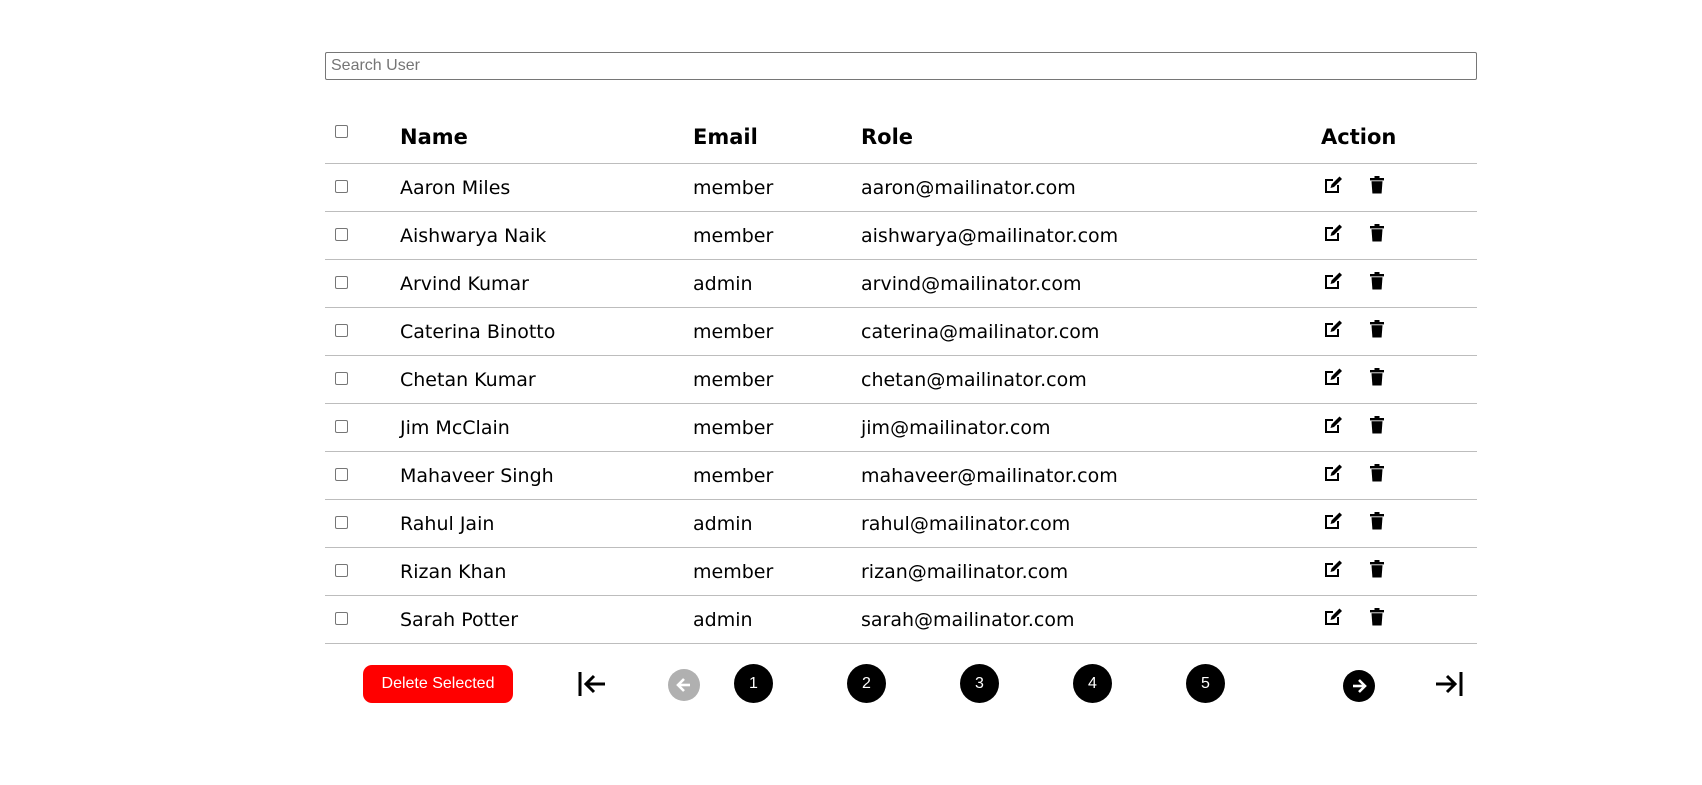 This screenshot has height=785, width=1702. I want to click on table-row: Jim McClain member jim@mailinator.com, so click(901, 427).